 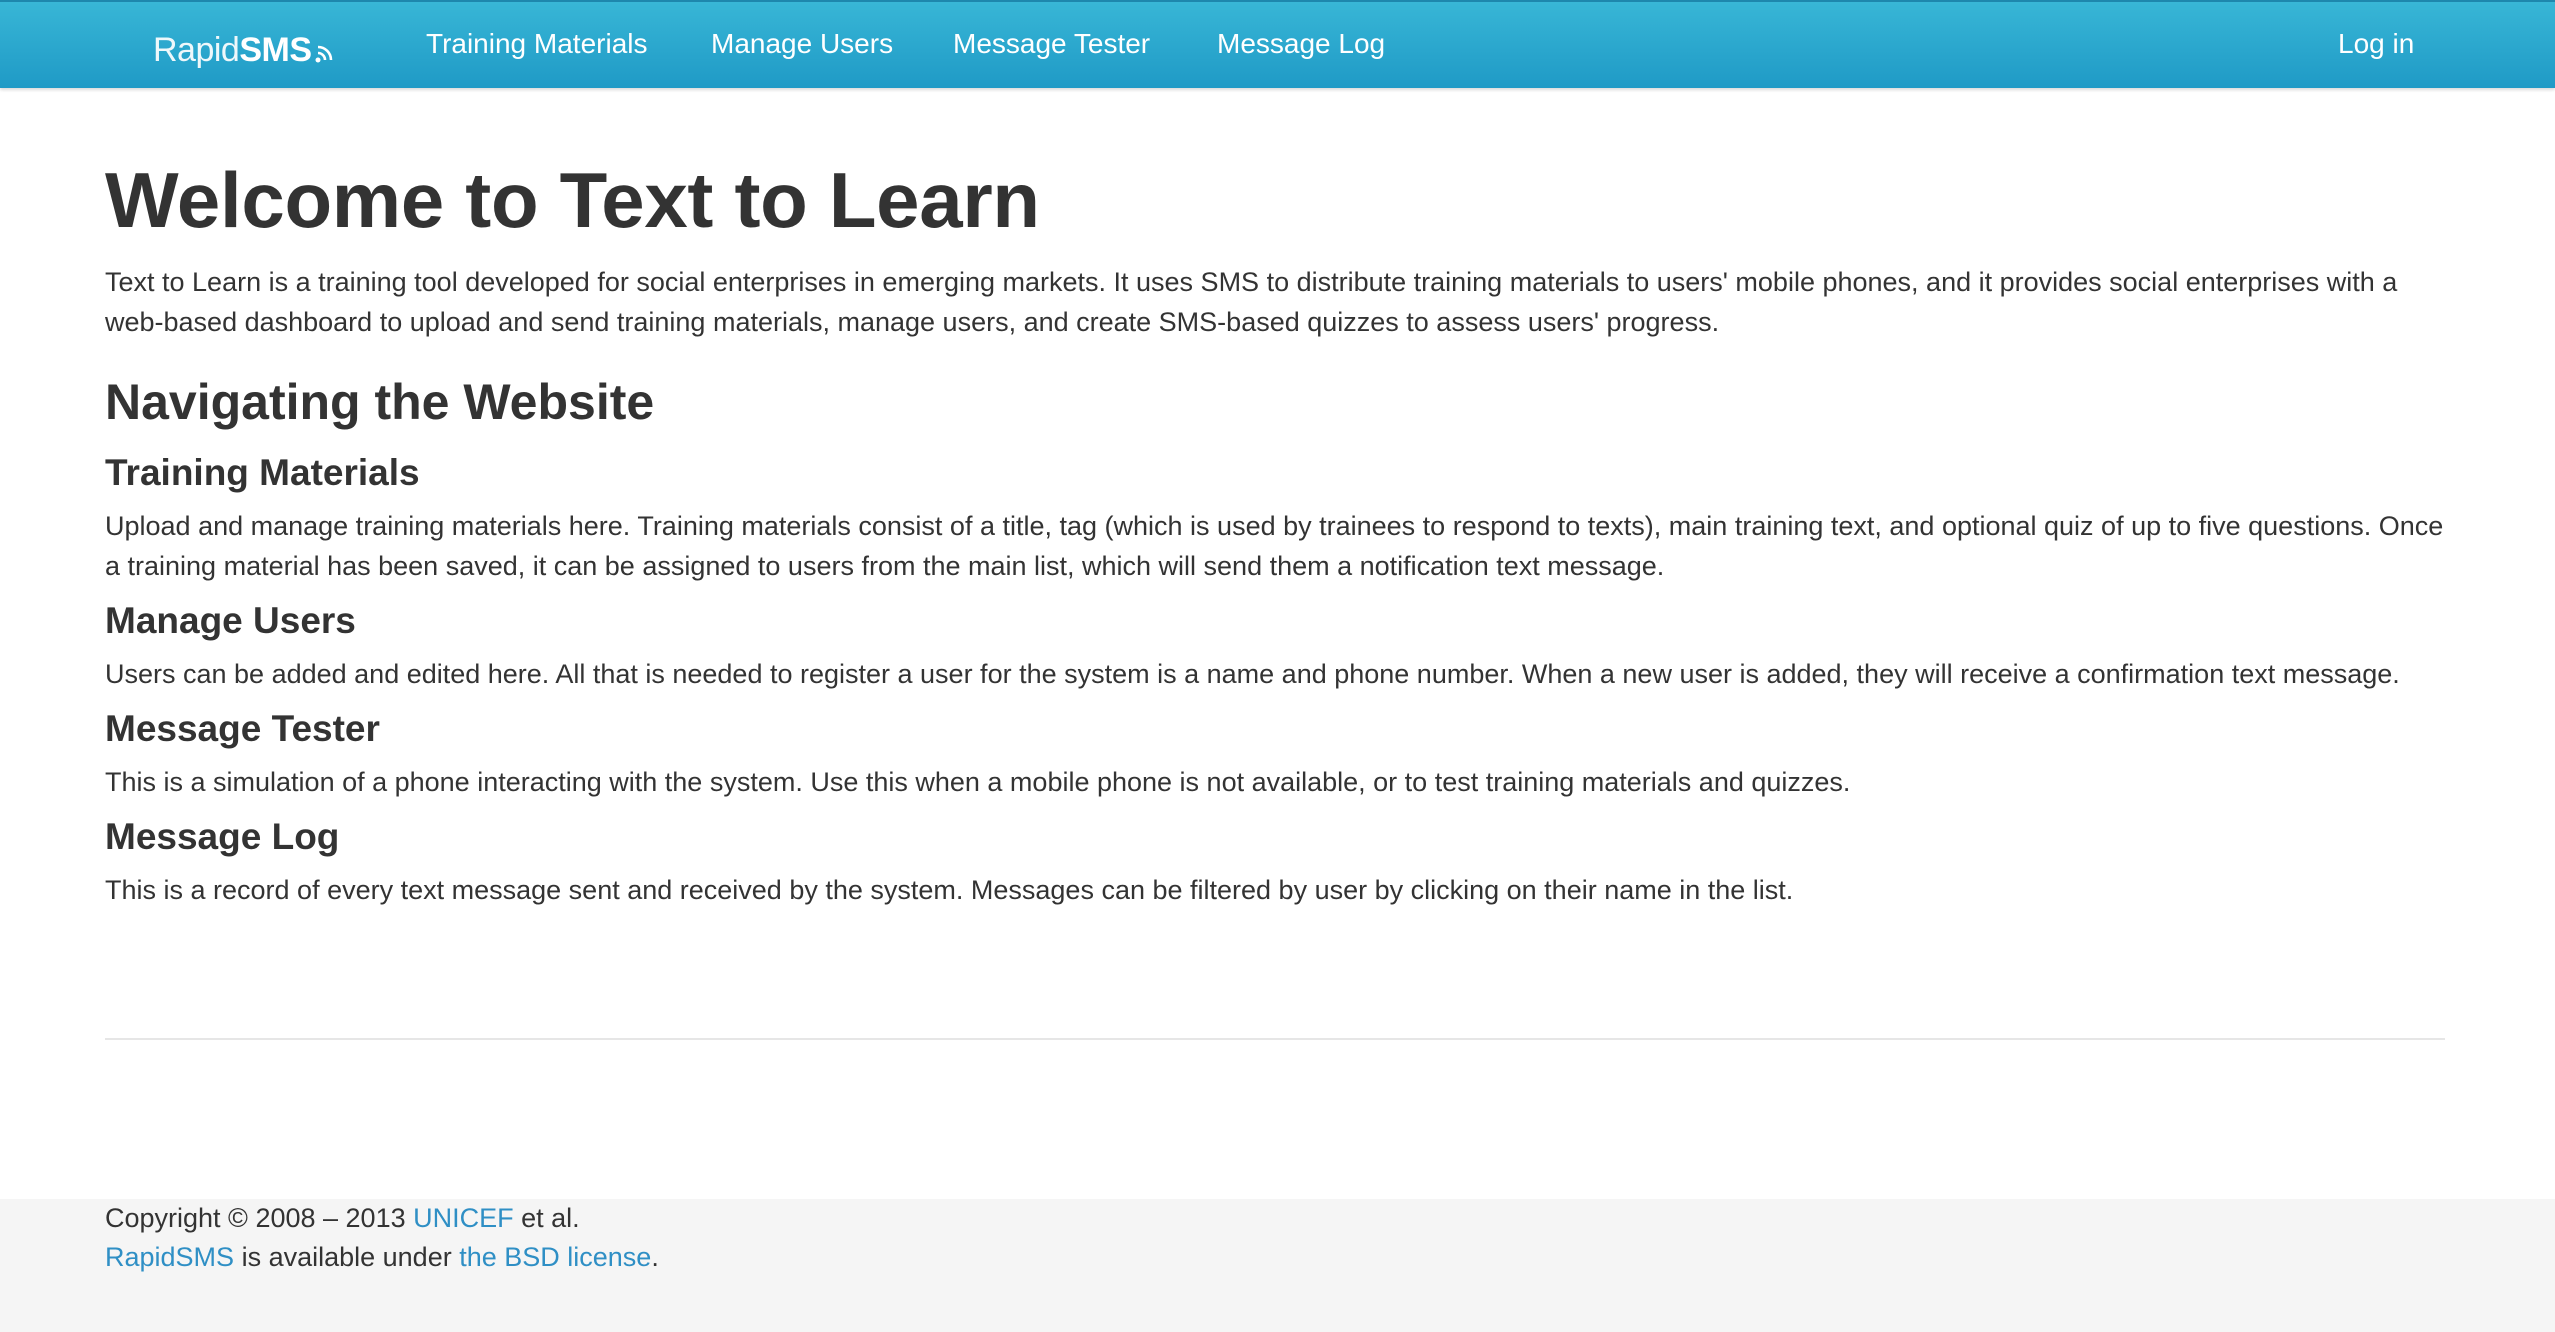 I want to click on copyright-prefix: Copyright © 2008 – 2013, so click(x=259, y=1218).